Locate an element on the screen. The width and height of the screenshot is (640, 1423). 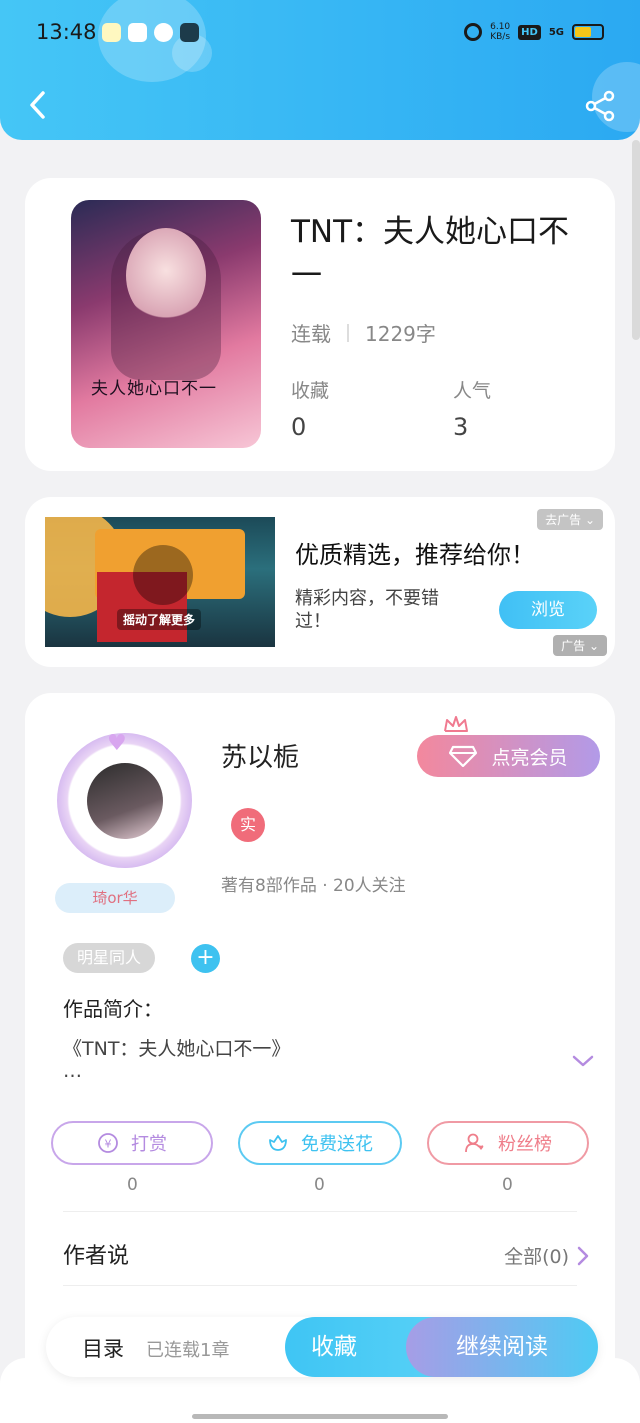
send-flower-button: 免费送花 is located at coordinates (320, 1143).